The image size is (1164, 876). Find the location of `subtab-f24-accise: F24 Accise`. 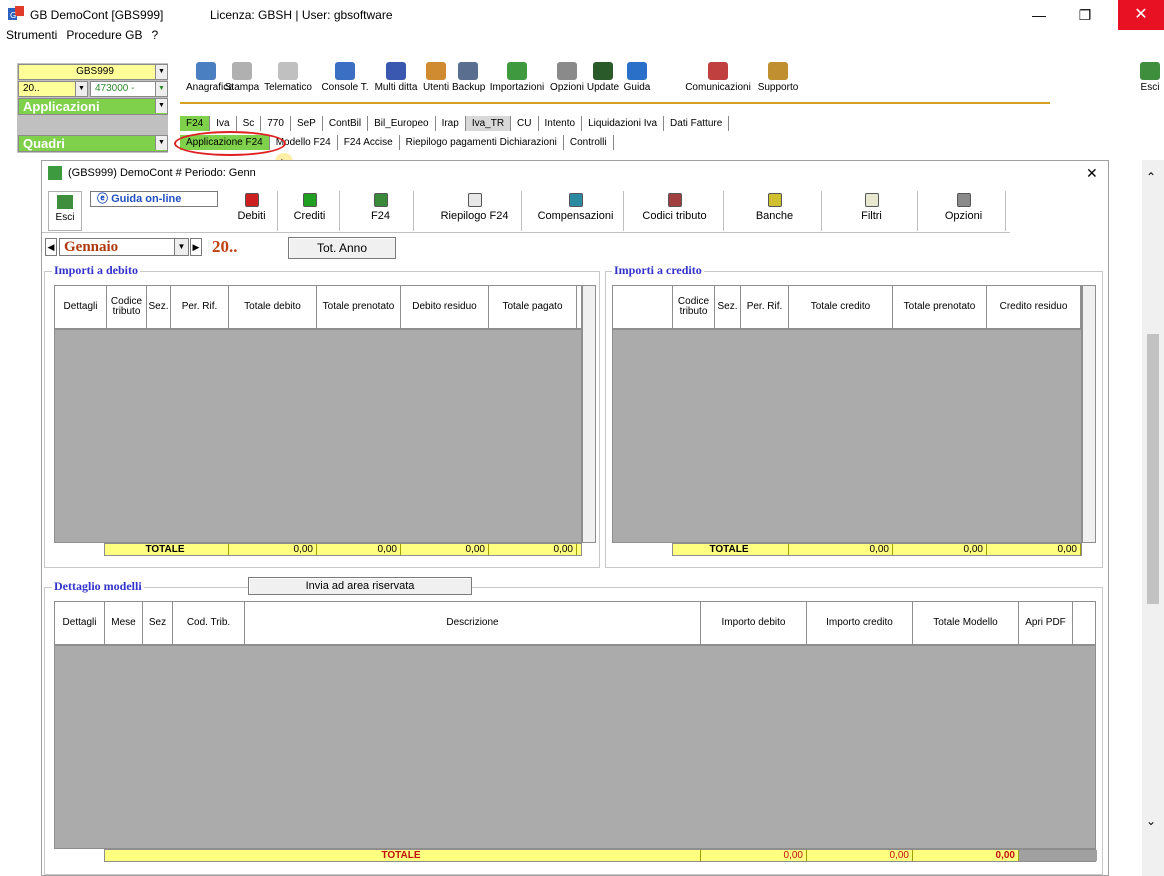

subtab-f24-accise: F24 Accise is located at coordinates (369, 142).